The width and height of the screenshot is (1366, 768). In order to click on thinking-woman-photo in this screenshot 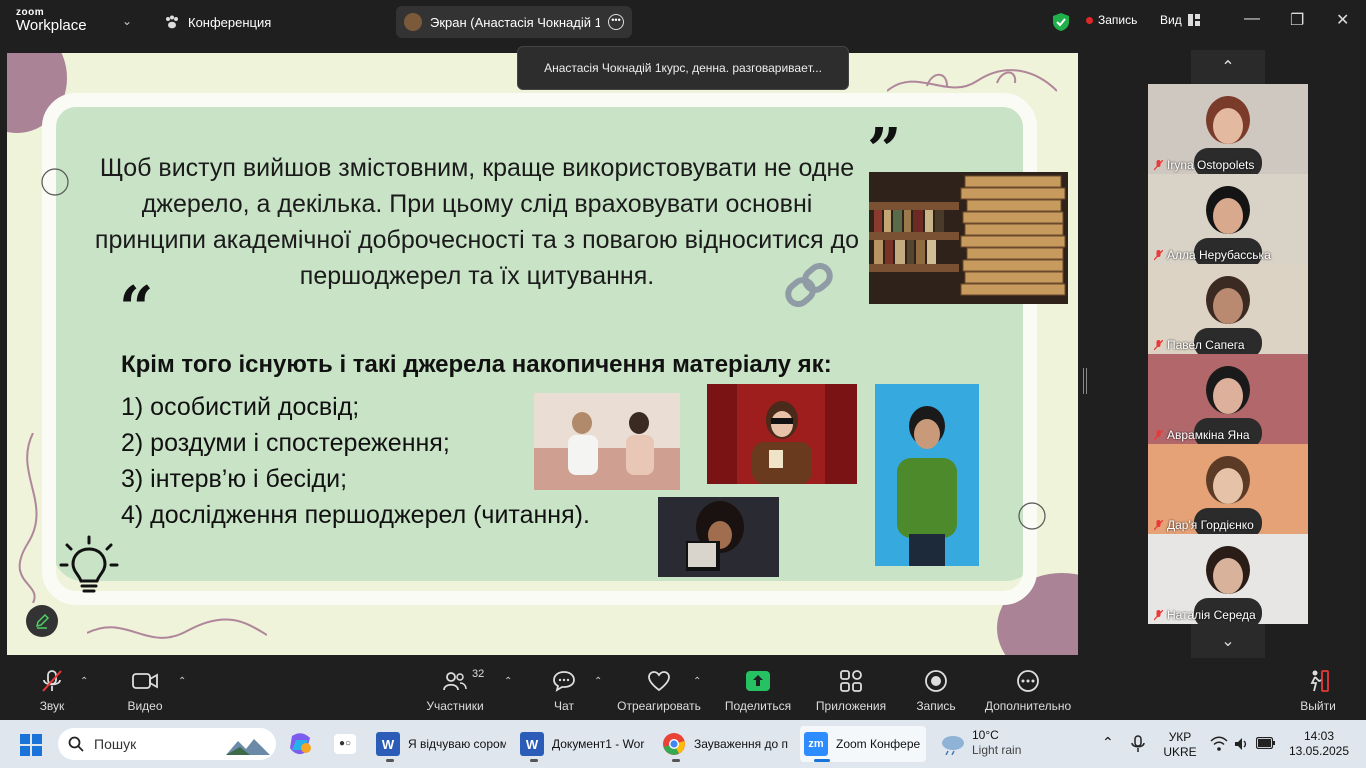, I will do `click(927, 475)`.